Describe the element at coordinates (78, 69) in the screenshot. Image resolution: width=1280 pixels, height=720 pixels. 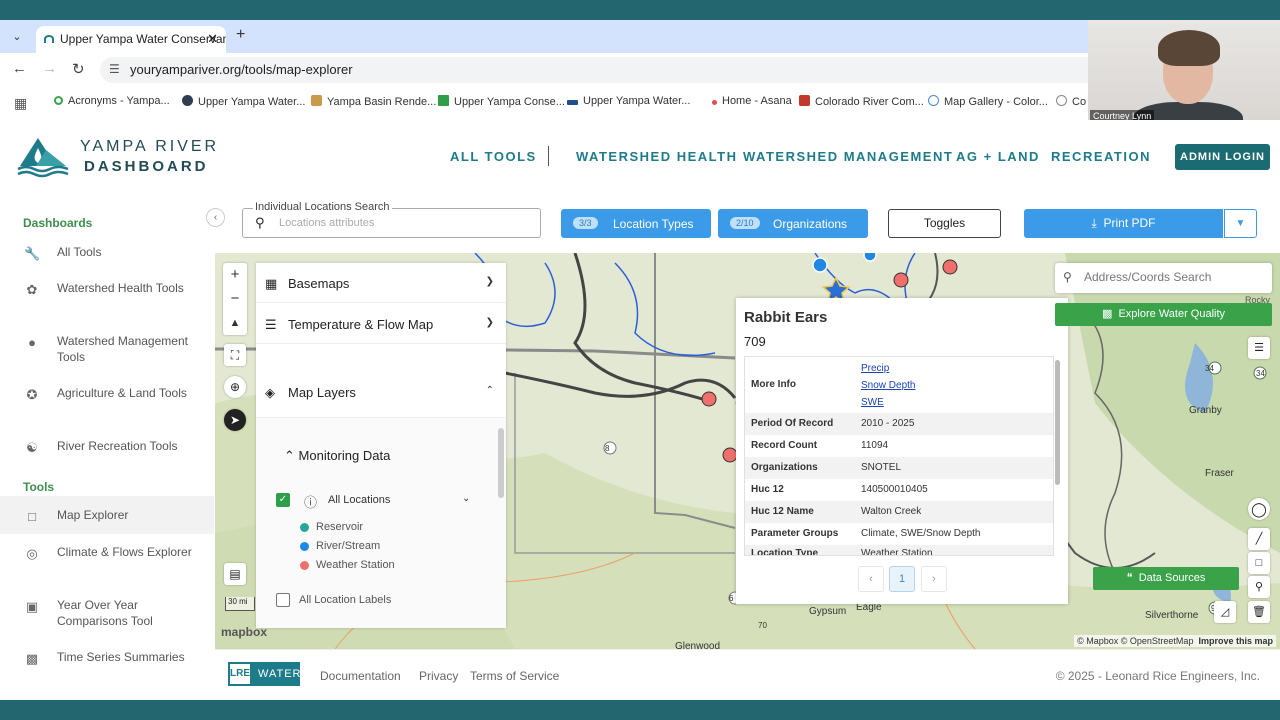
I see `reload-icon: ↻` at that location.